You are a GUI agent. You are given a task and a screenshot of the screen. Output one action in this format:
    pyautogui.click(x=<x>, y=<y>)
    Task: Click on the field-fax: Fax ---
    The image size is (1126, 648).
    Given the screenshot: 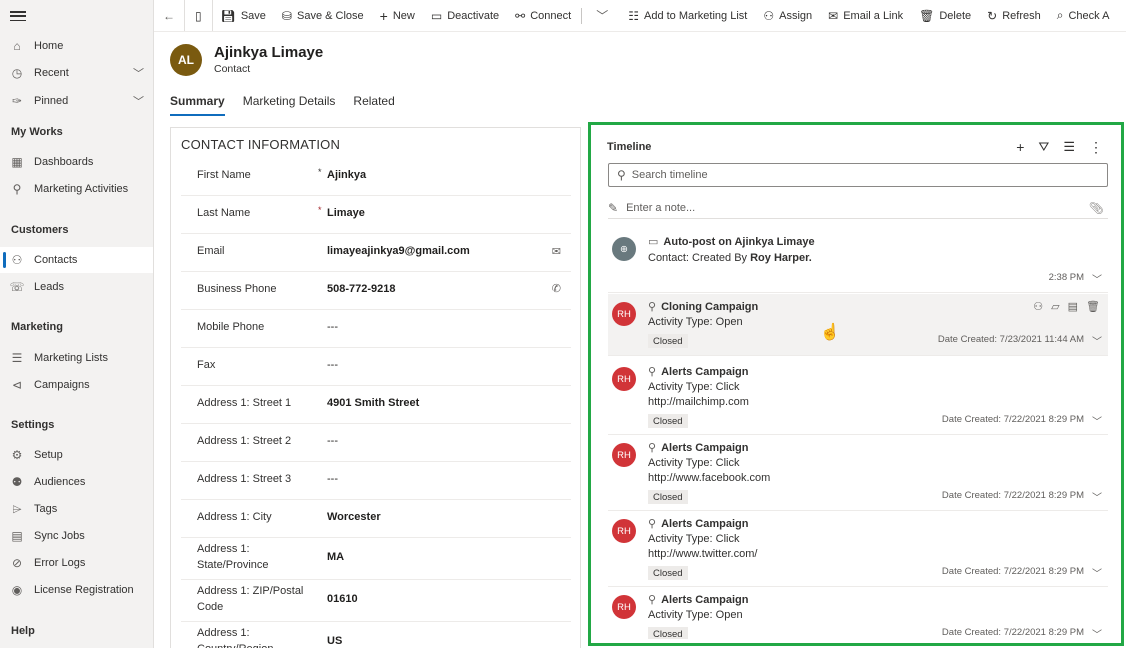 What is the action you would take?
    pyautogui.click(x=376, y=367)
    